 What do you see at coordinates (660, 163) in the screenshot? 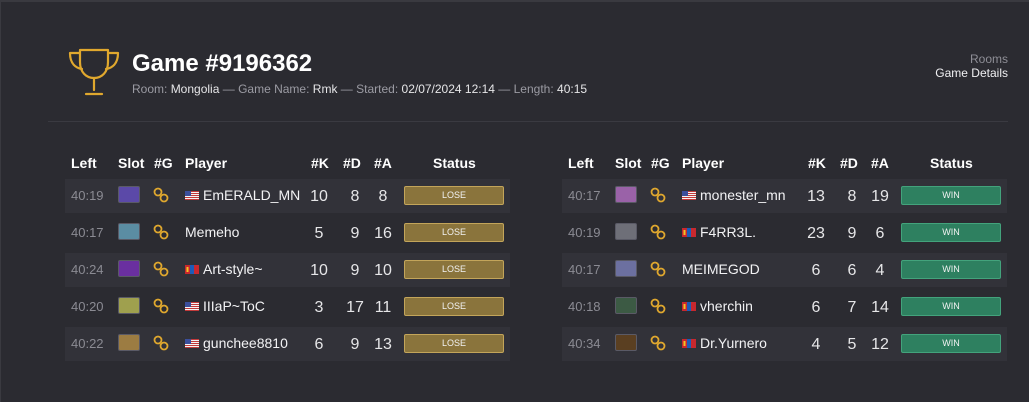
I see `column-g: #G` at bounding box center [660, 163].